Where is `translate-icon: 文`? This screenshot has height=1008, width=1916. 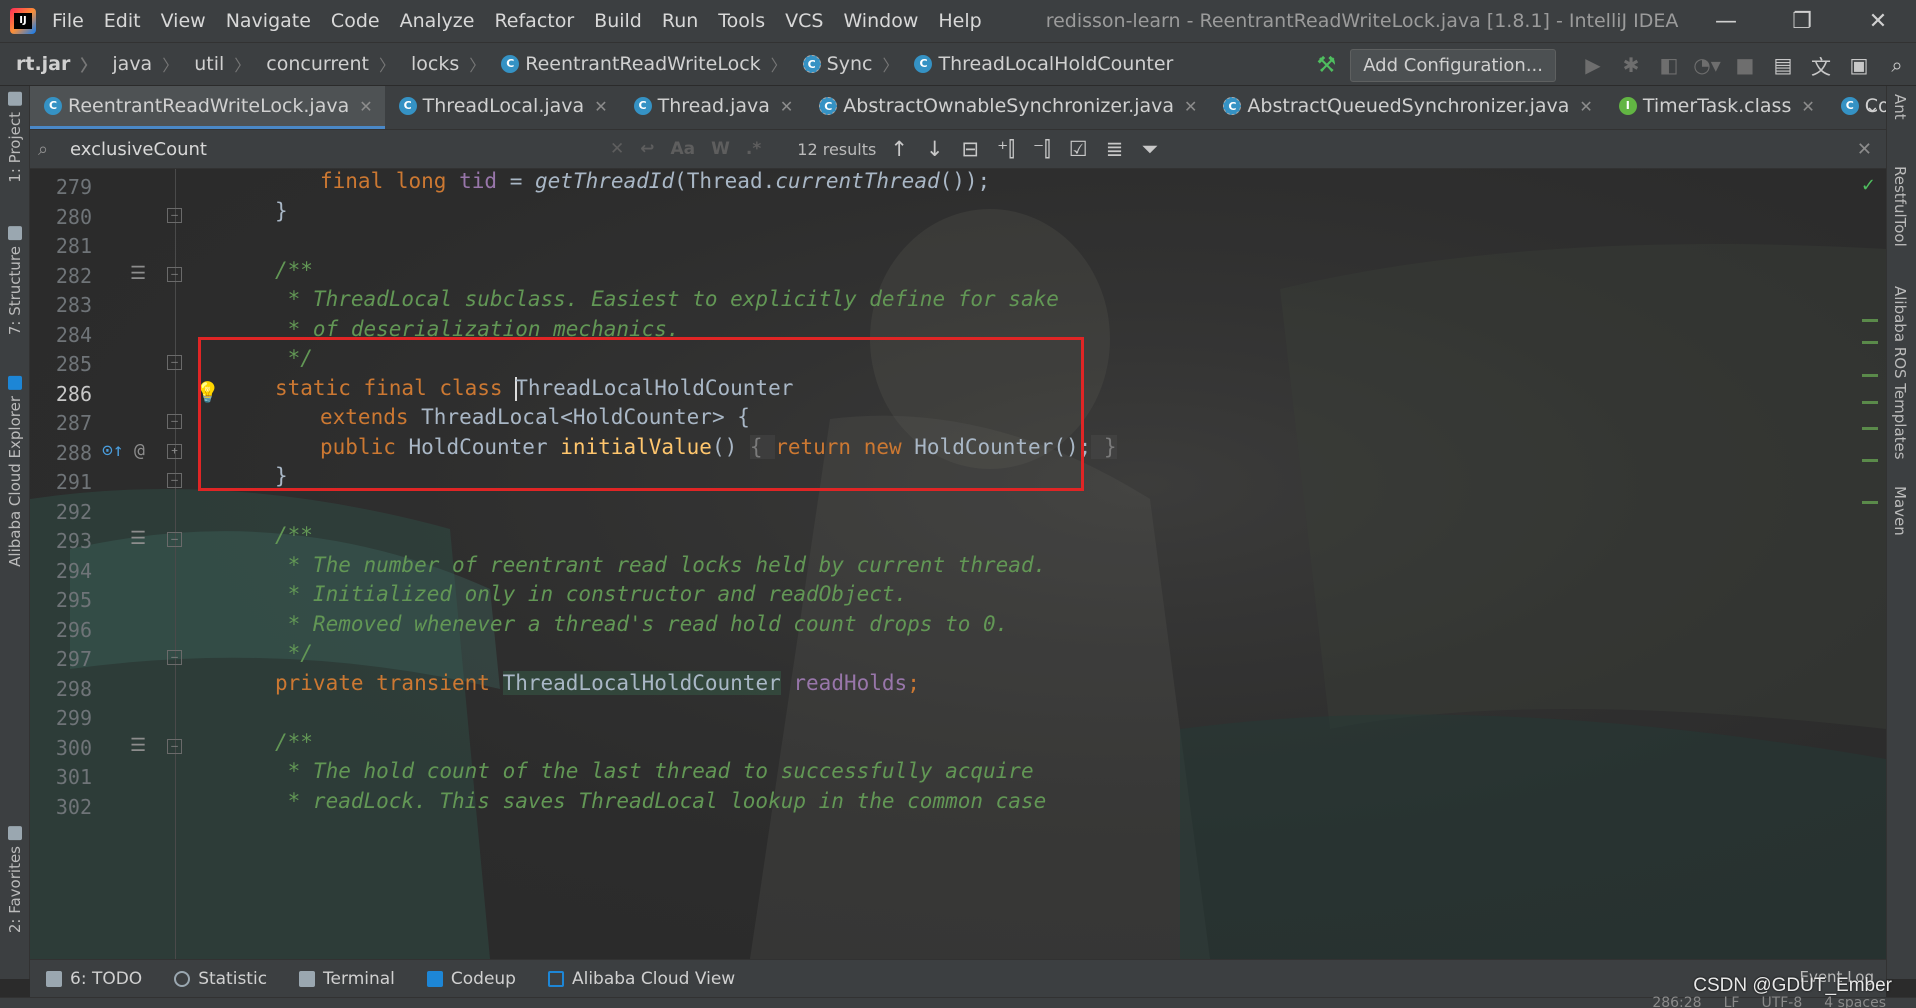 translate-icon: 文 is located at coordinates (1821, 65).